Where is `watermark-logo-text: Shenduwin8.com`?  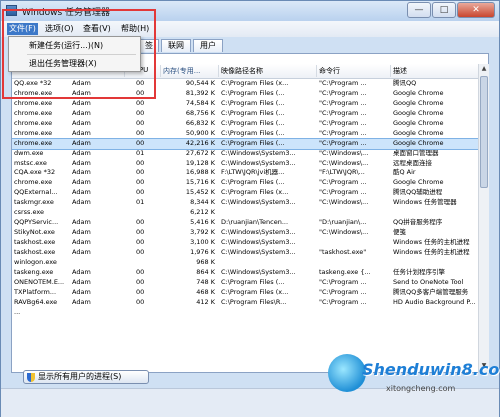 watermark-logo-text: Shenduwin8.com is located at coordinates (431, 369).